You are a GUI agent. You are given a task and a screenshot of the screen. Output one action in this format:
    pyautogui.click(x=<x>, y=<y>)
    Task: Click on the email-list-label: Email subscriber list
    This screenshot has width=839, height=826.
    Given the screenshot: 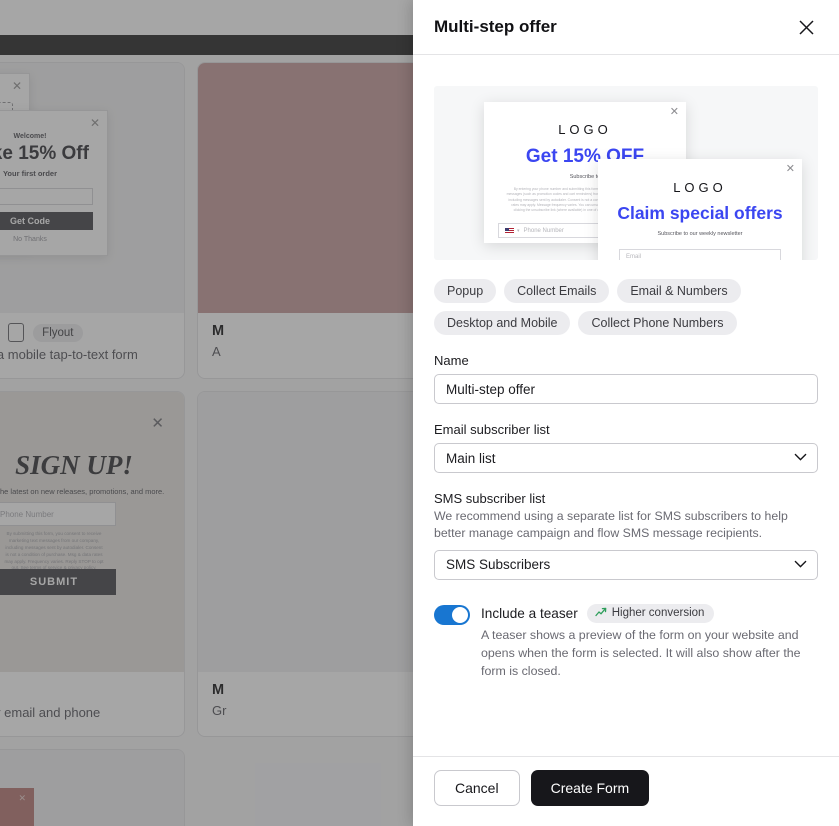 What is the action you would take?
    pyautogui.click(x=492, y=429)
    